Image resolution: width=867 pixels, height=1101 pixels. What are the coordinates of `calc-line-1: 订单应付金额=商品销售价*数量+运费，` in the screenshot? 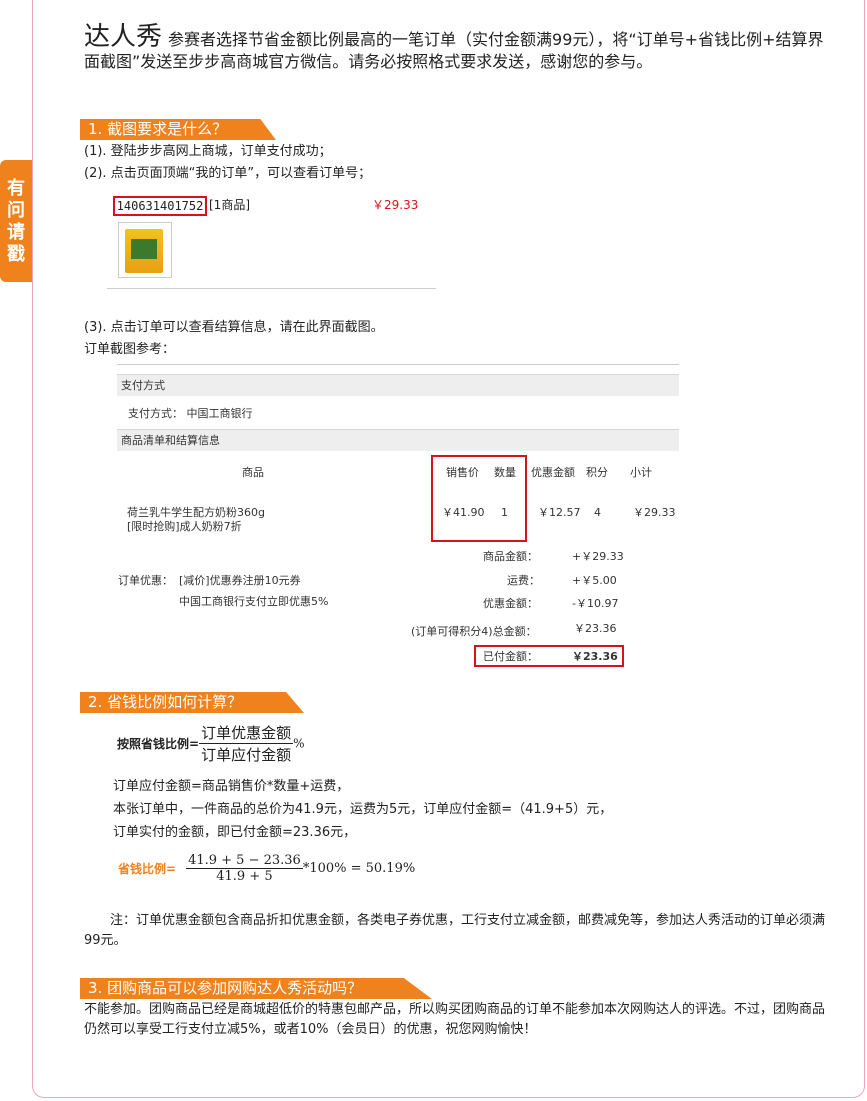 It's located at (231, 786).